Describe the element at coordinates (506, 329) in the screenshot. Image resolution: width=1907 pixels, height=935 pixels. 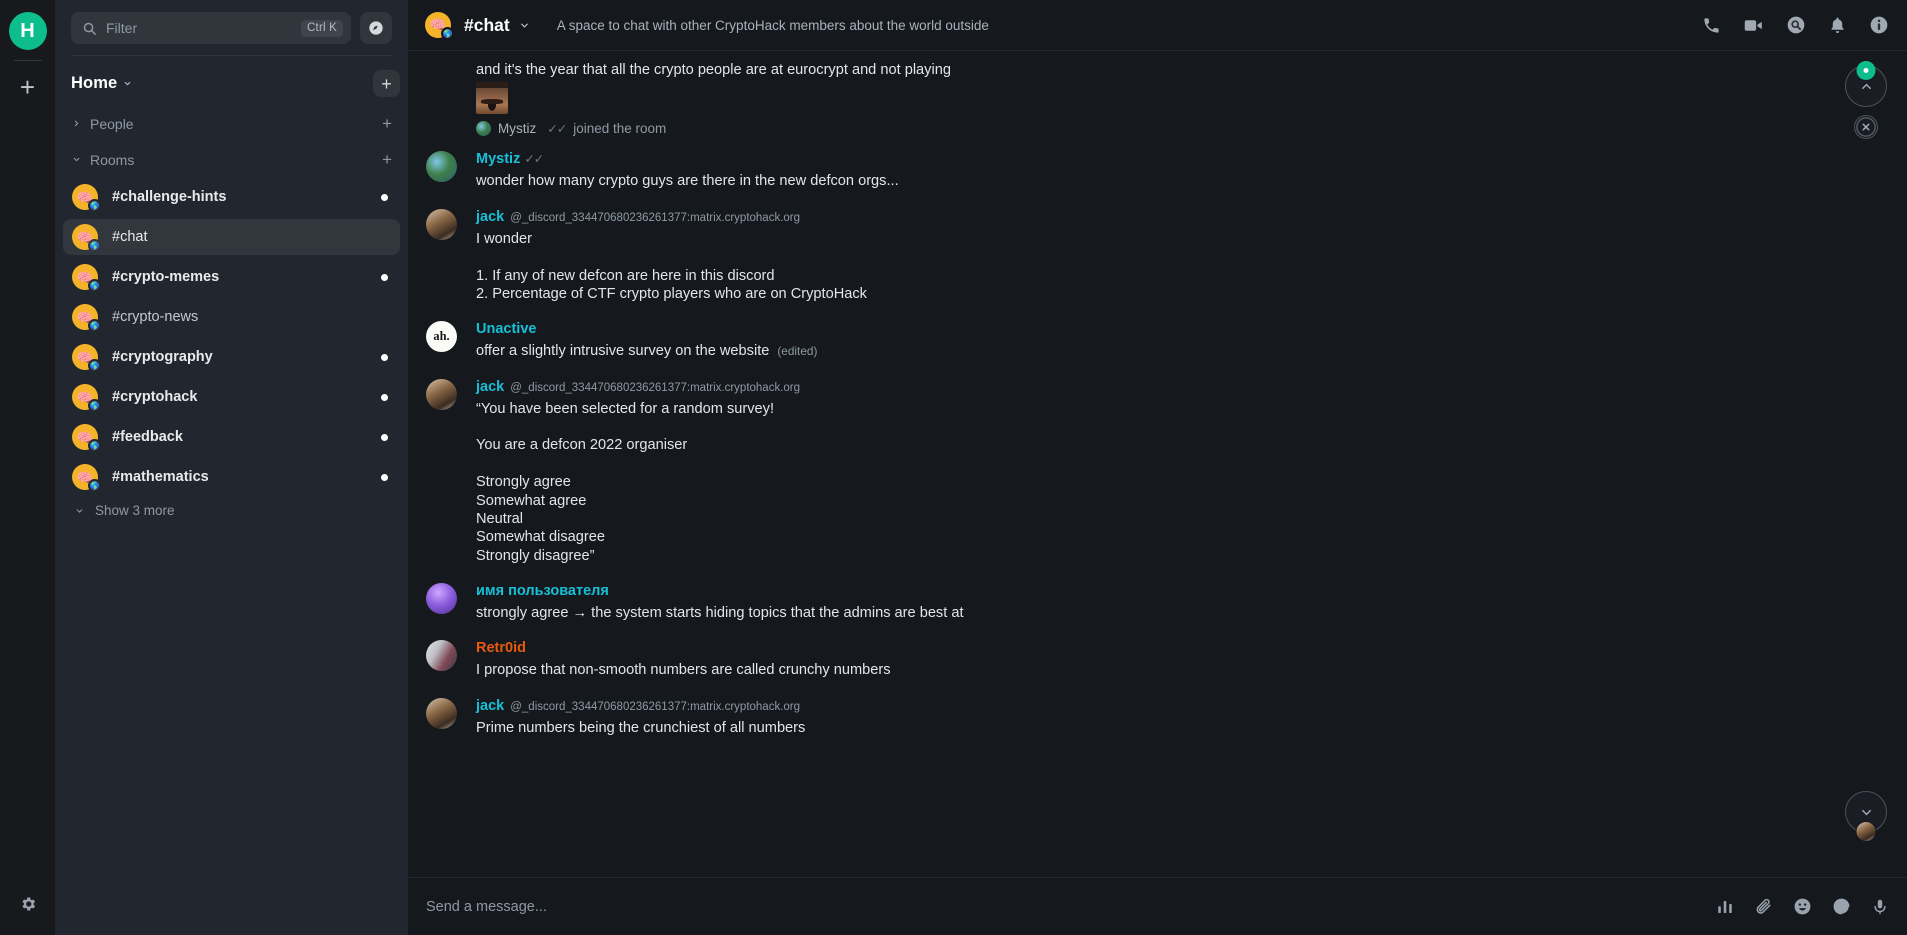
I see `sender-name: Unactive` at that location.